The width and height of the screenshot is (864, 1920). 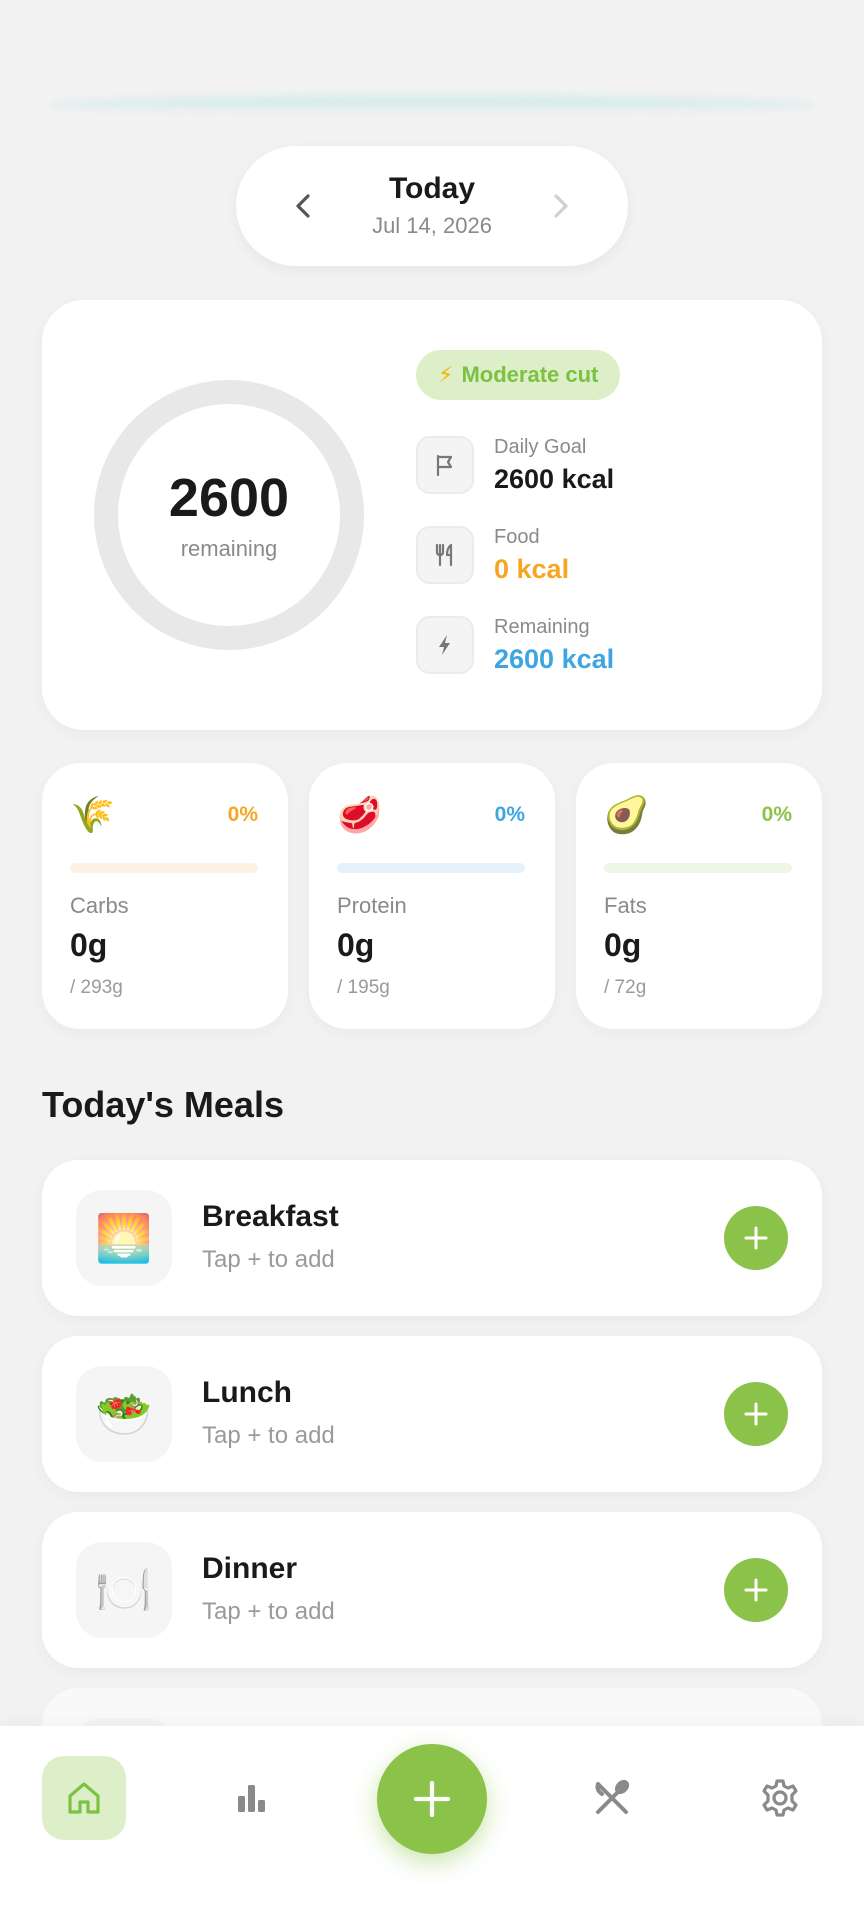 I want to click on add-food-fab, so click(x=432, y=1799).